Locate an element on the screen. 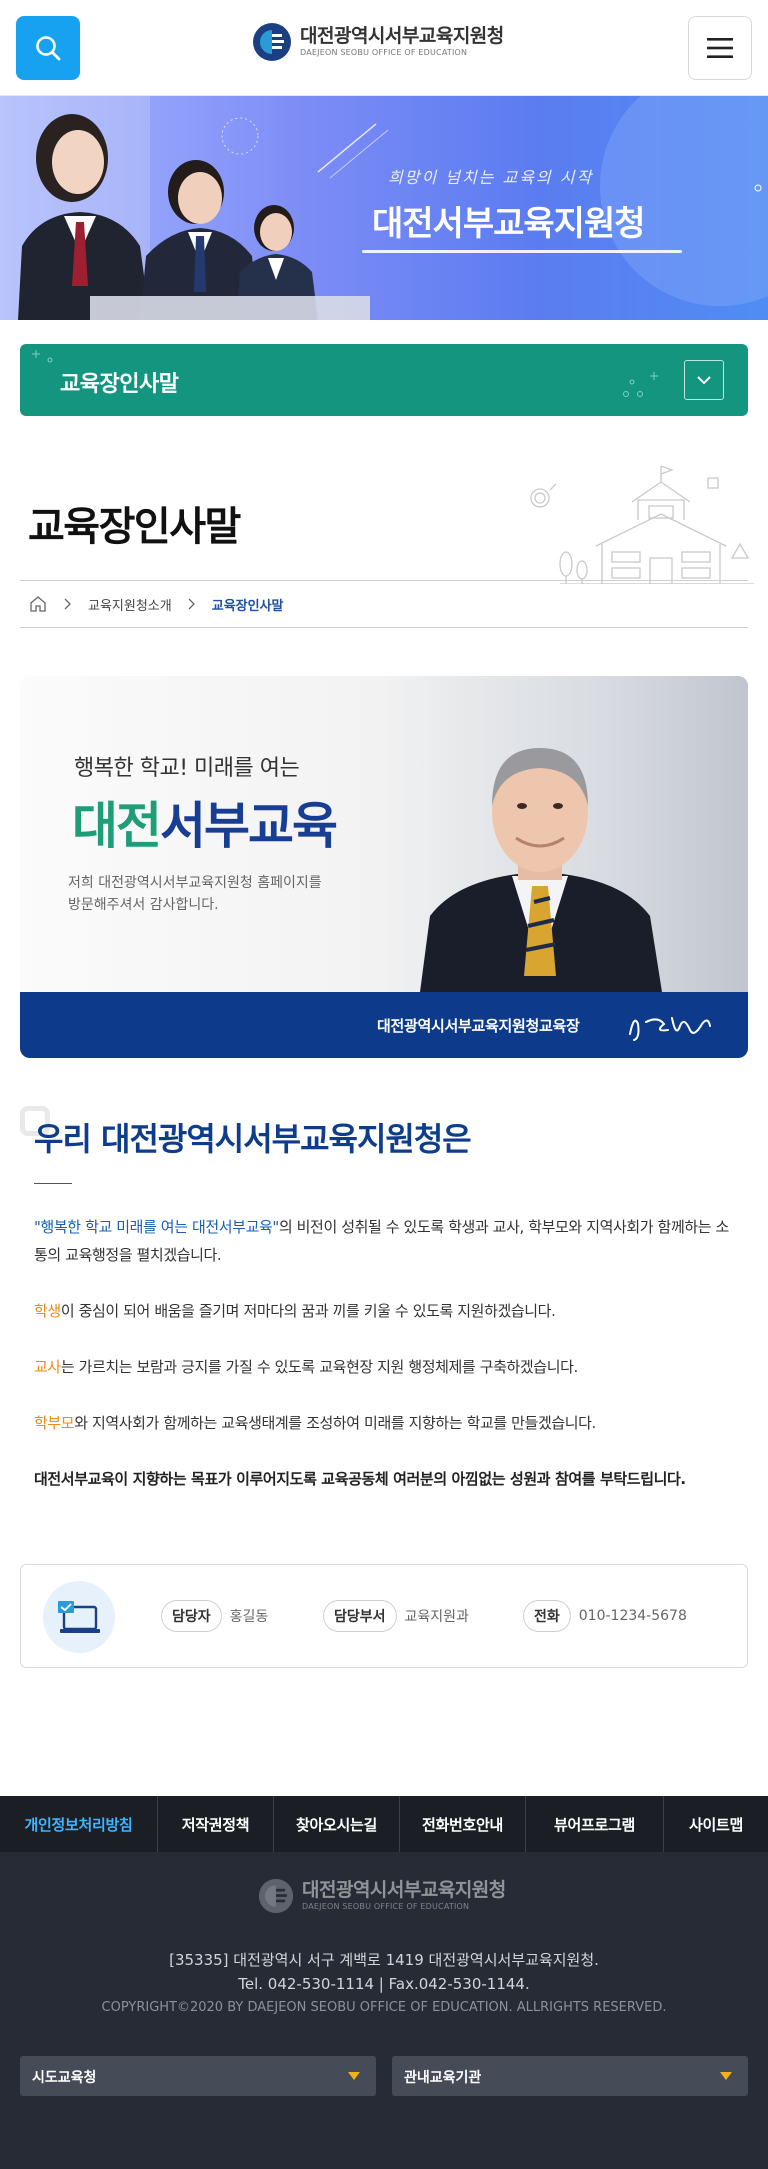  footer-link-directions: 찾아오시는길 is located at coordinates (337, 1824).